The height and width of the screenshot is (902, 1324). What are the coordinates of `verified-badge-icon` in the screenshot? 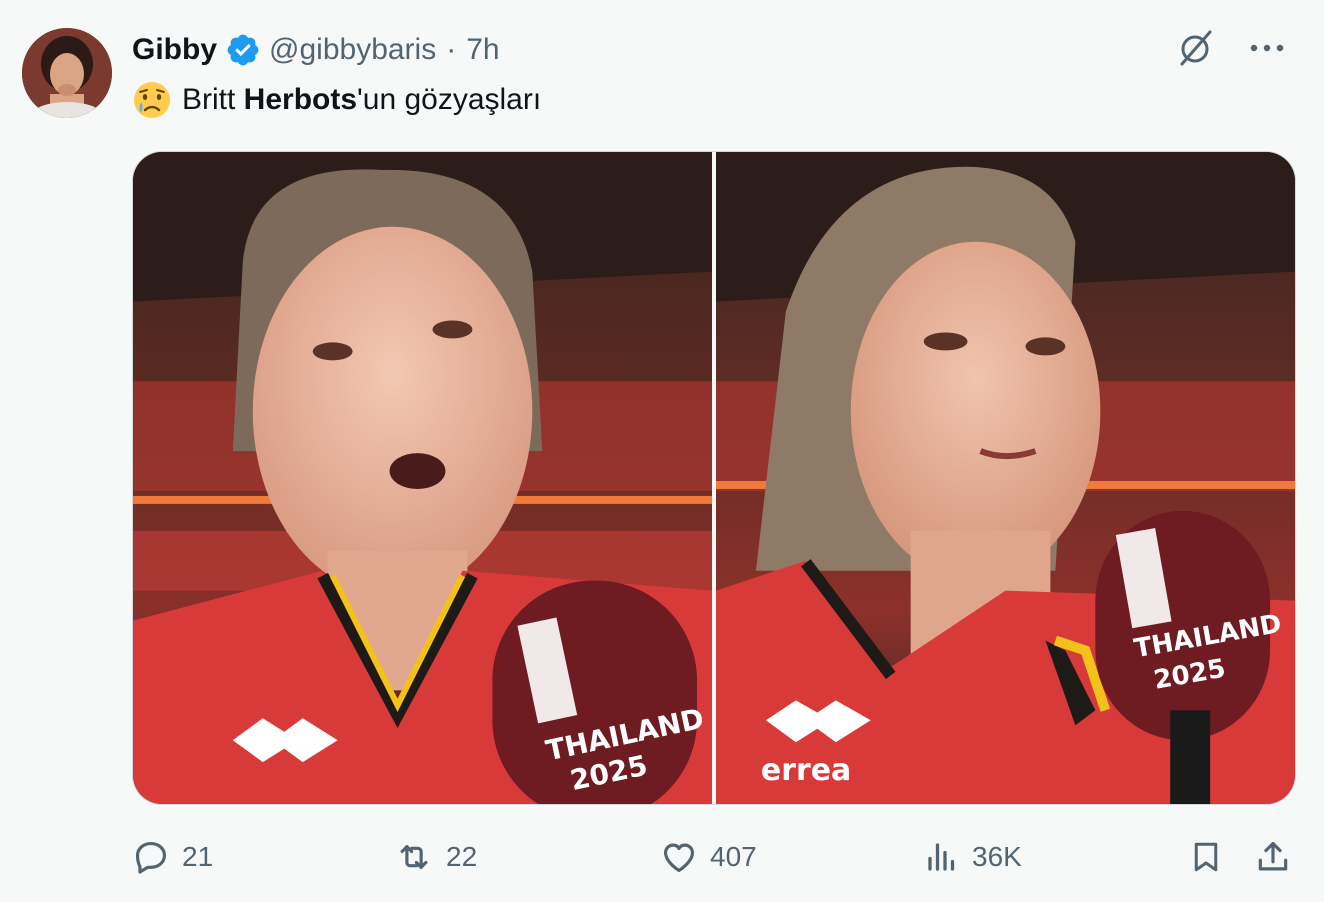 It's located at (243, 50).